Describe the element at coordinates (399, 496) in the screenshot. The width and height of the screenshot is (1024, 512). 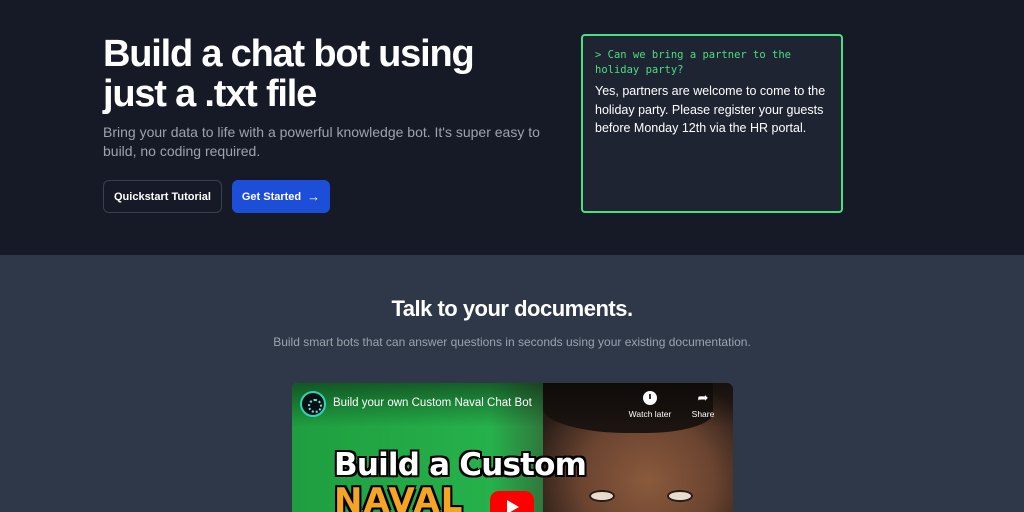
I see `thumbnail-title-line2: NAVAL` at that location.